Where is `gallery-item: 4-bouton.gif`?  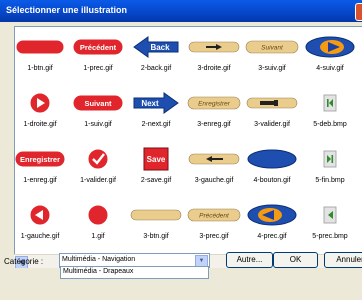
gallery-item: 4-bouton.gif is located at coordinates (272, 165).